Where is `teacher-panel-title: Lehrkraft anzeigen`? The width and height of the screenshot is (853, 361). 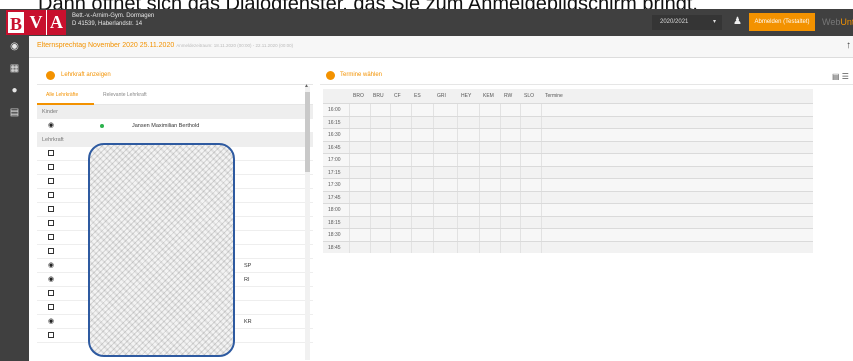
teacher-panel-title: Lehrkraft anzeigen is located at coordinates (86, 75).